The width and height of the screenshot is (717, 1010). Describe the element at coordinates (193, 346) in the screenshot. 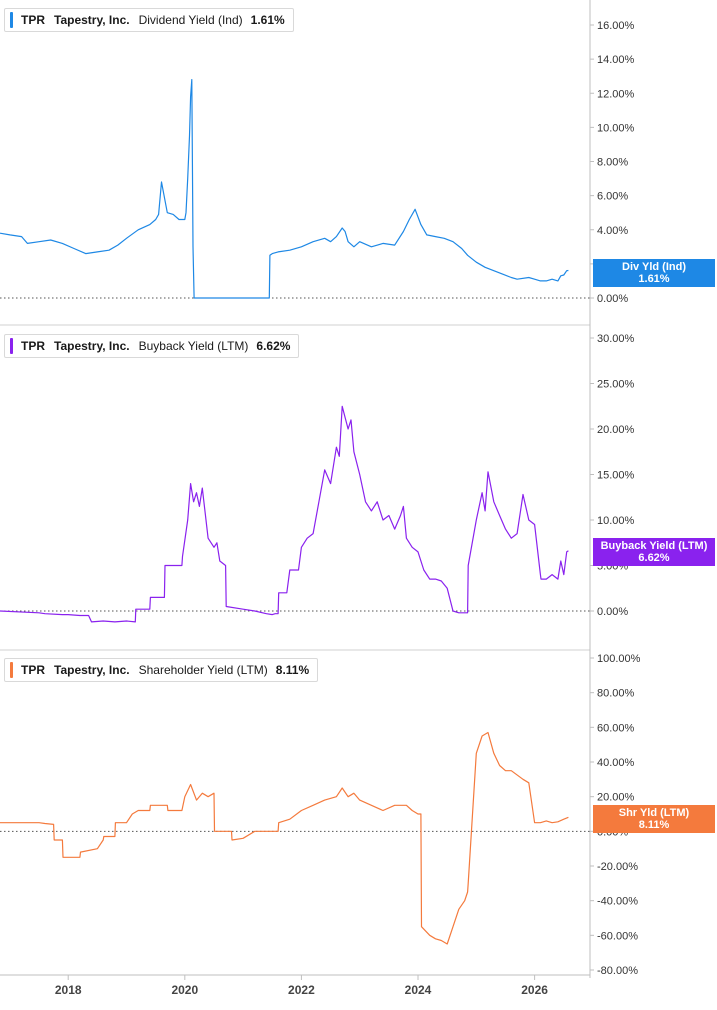

I see `buyback-metric-name: Buyback Yield (LTM)` at that location.